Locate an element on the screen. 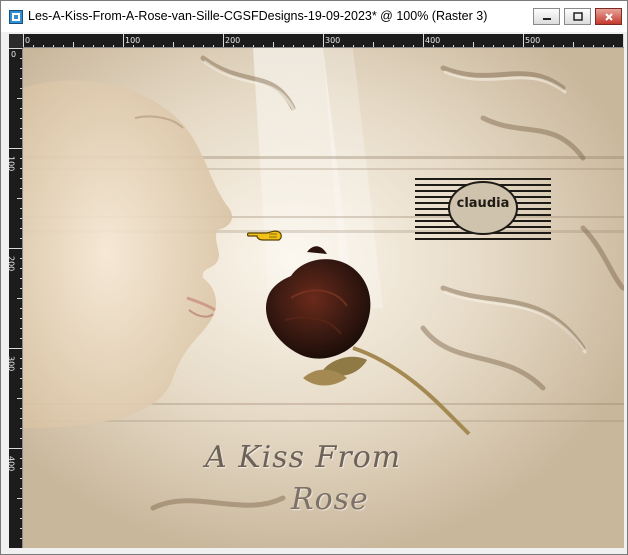 This screenshot has height=555, width=628. ruler-top-ticks: 0 100 200 300 400 500 is located at coordinates (323, 41).